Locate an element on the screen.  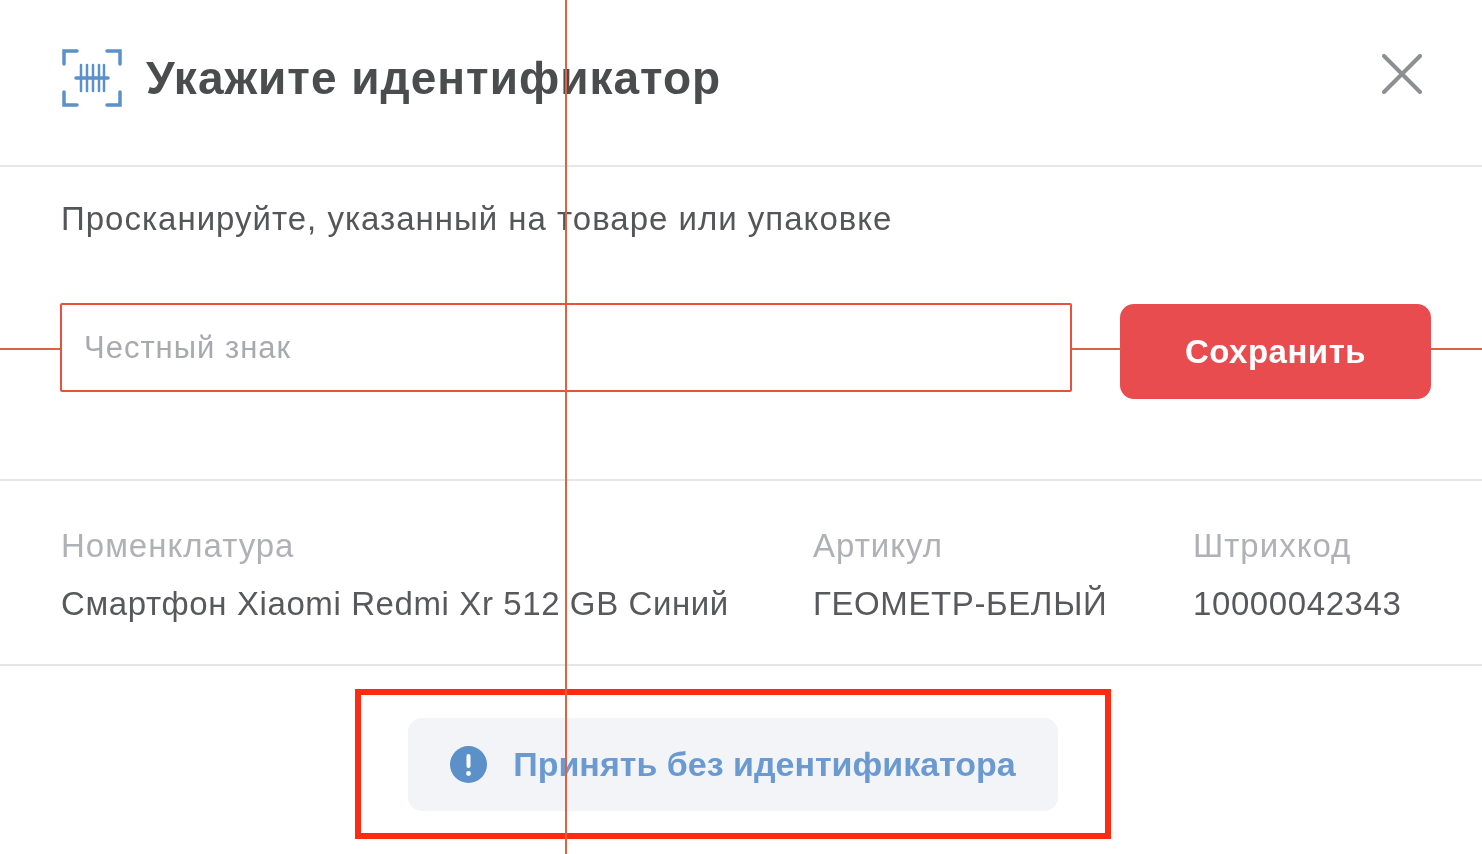
exclamation-icon is located at coordinates (469, 764).